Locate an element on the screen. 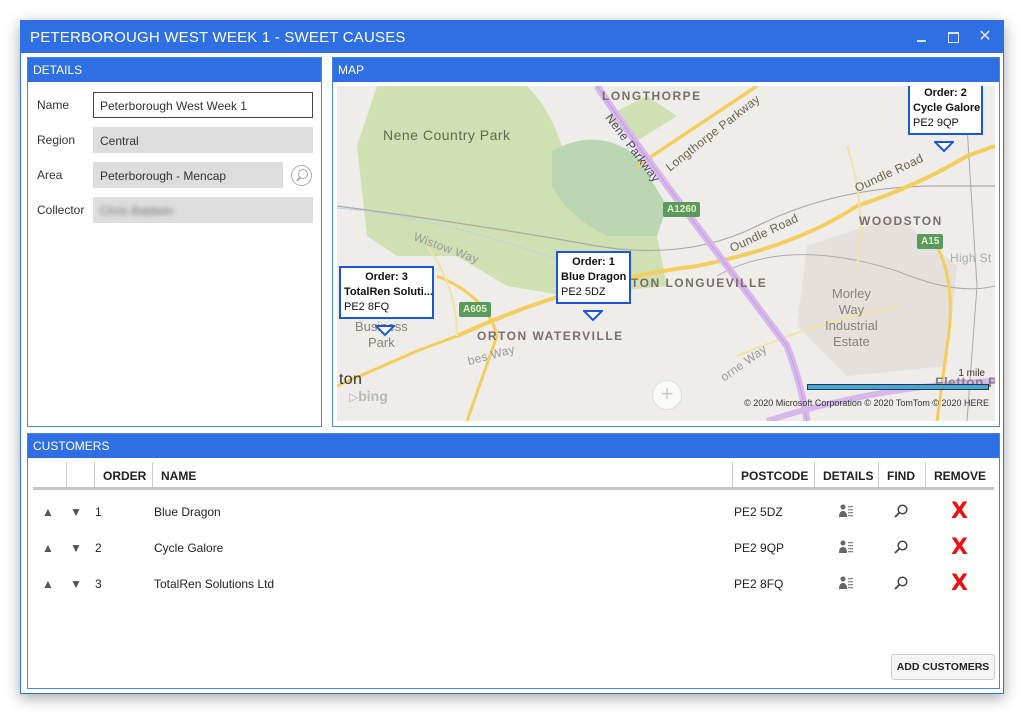  marker-name: Cycle Galore is located at coordinates (947, 108).